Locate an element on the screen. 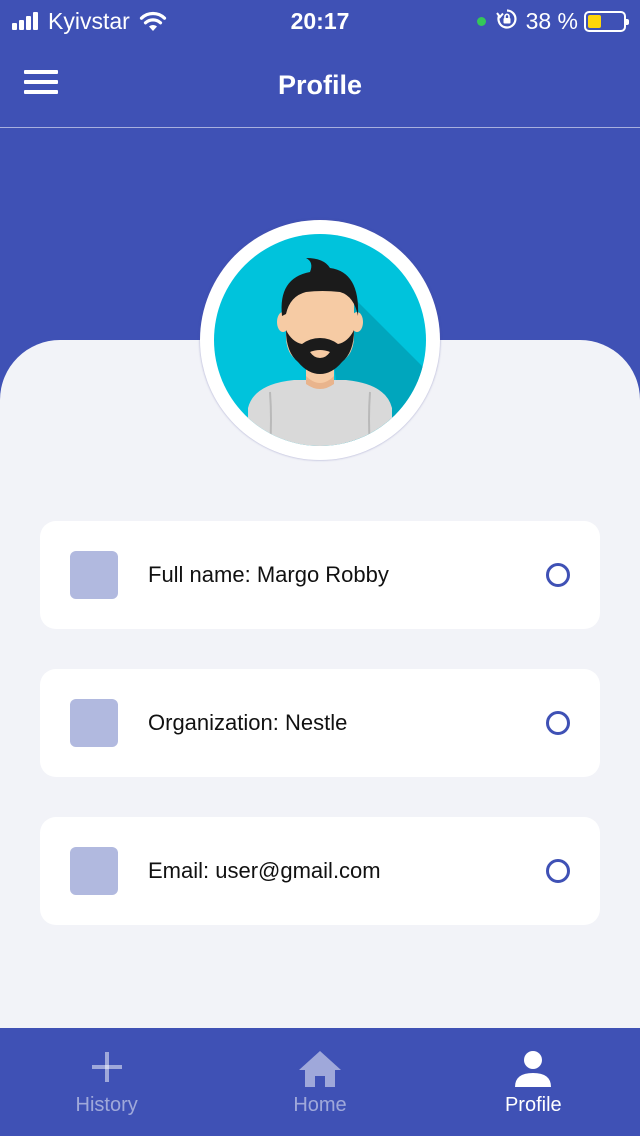 The width and height of the screenshot is (640, 1136). app-bar: Profile is located at coordinates (320, 85).